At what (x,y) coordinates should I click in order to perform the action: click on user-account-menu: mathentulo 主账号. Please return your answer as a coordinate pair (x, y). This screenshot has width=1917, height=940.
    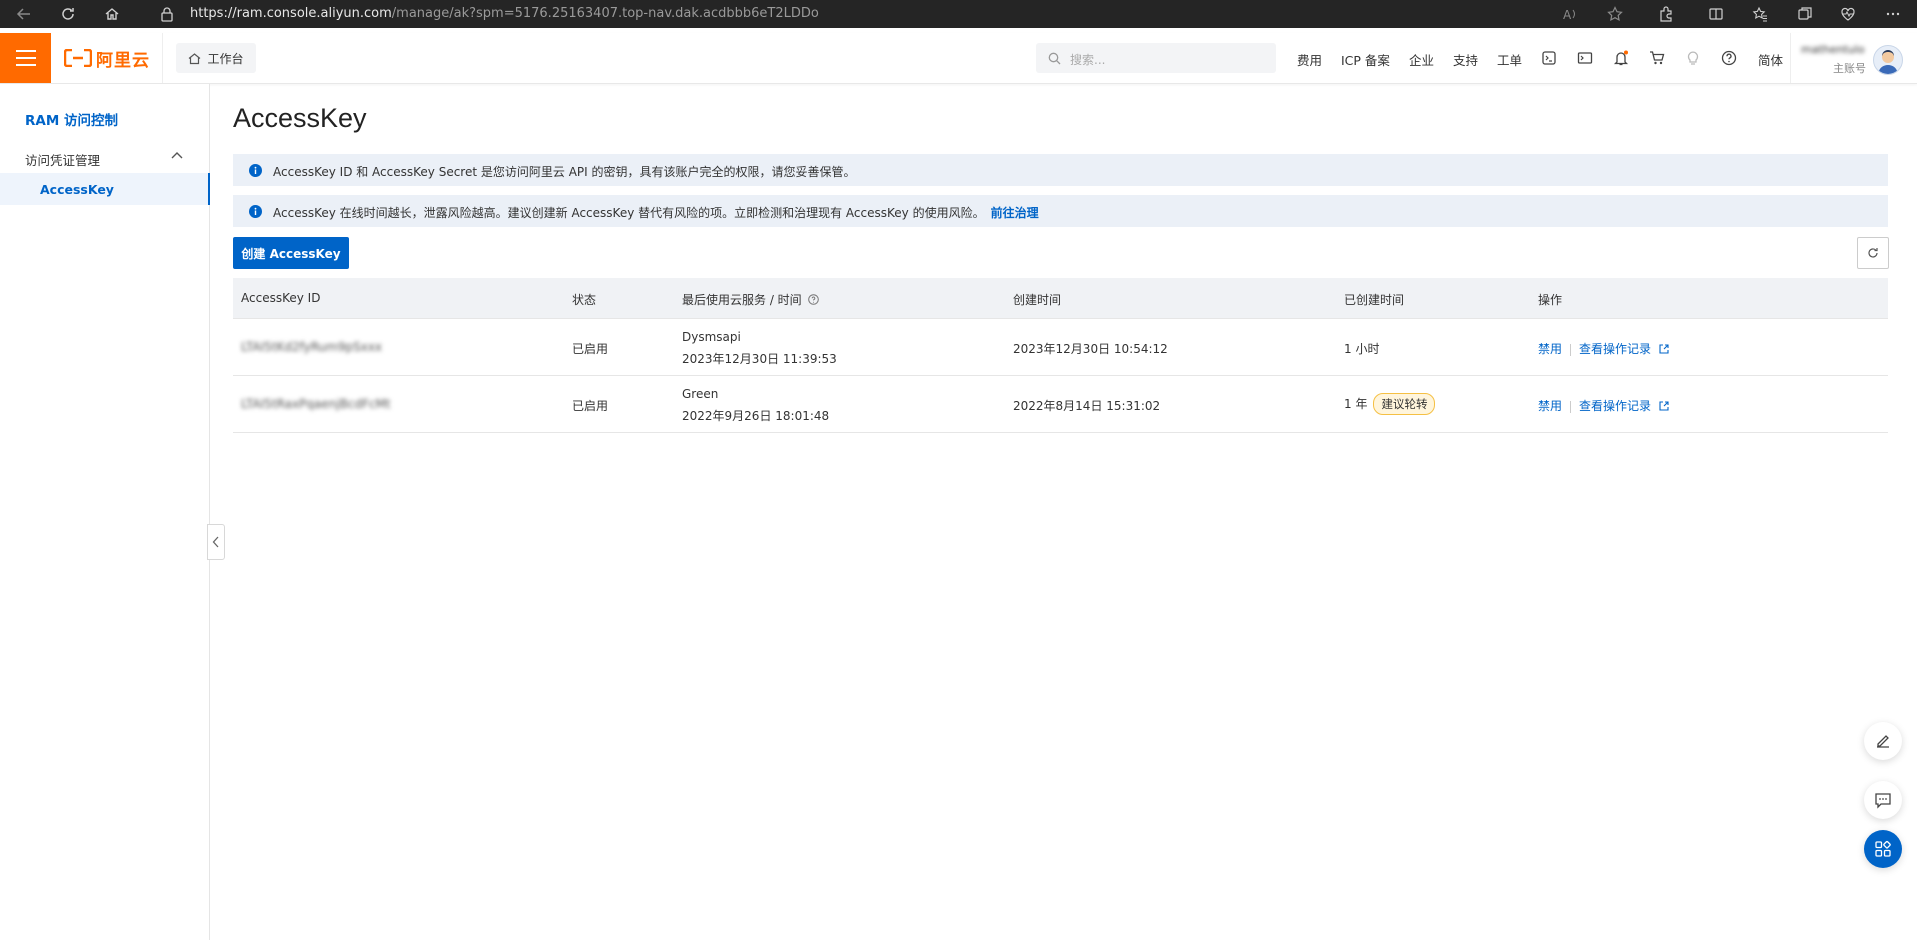
    Looking at the image, I should click on (1850, 59).